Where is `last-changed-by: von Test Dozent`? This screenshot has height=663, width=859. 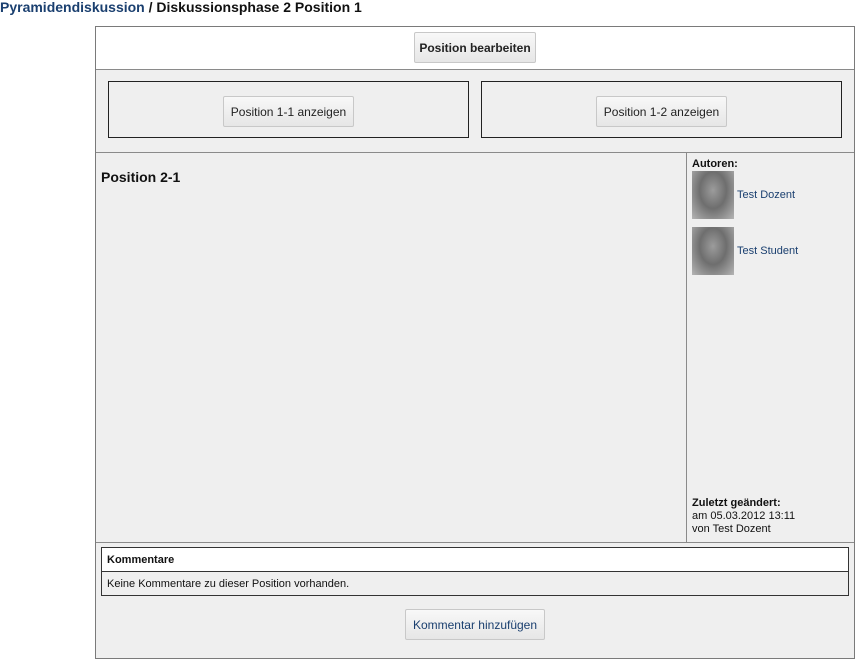 last-changed-by: von Test Dozent is located at coordinates (731, 529).